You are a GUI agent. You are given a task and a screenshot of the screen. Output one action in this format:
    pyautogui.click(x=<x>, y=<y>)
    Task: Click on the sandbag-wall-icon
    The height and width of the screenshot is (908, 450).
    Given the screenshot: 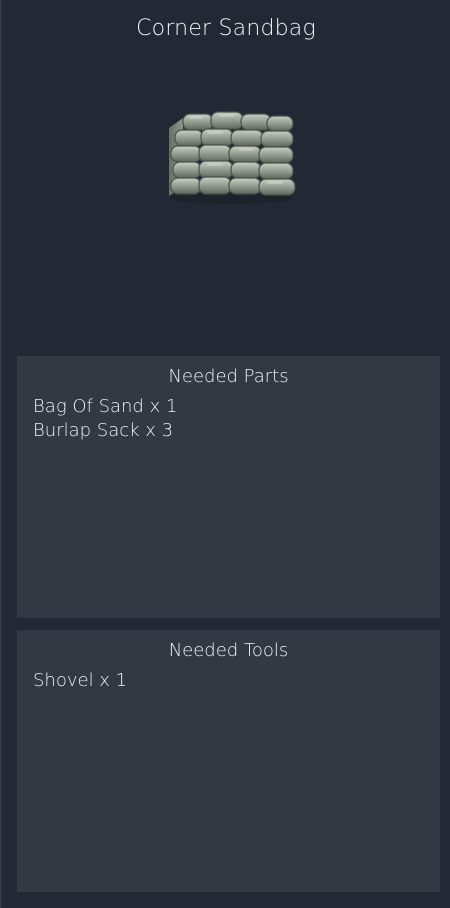 What is the action you would take?
    pyautogui.click(x=232, y=157)
    